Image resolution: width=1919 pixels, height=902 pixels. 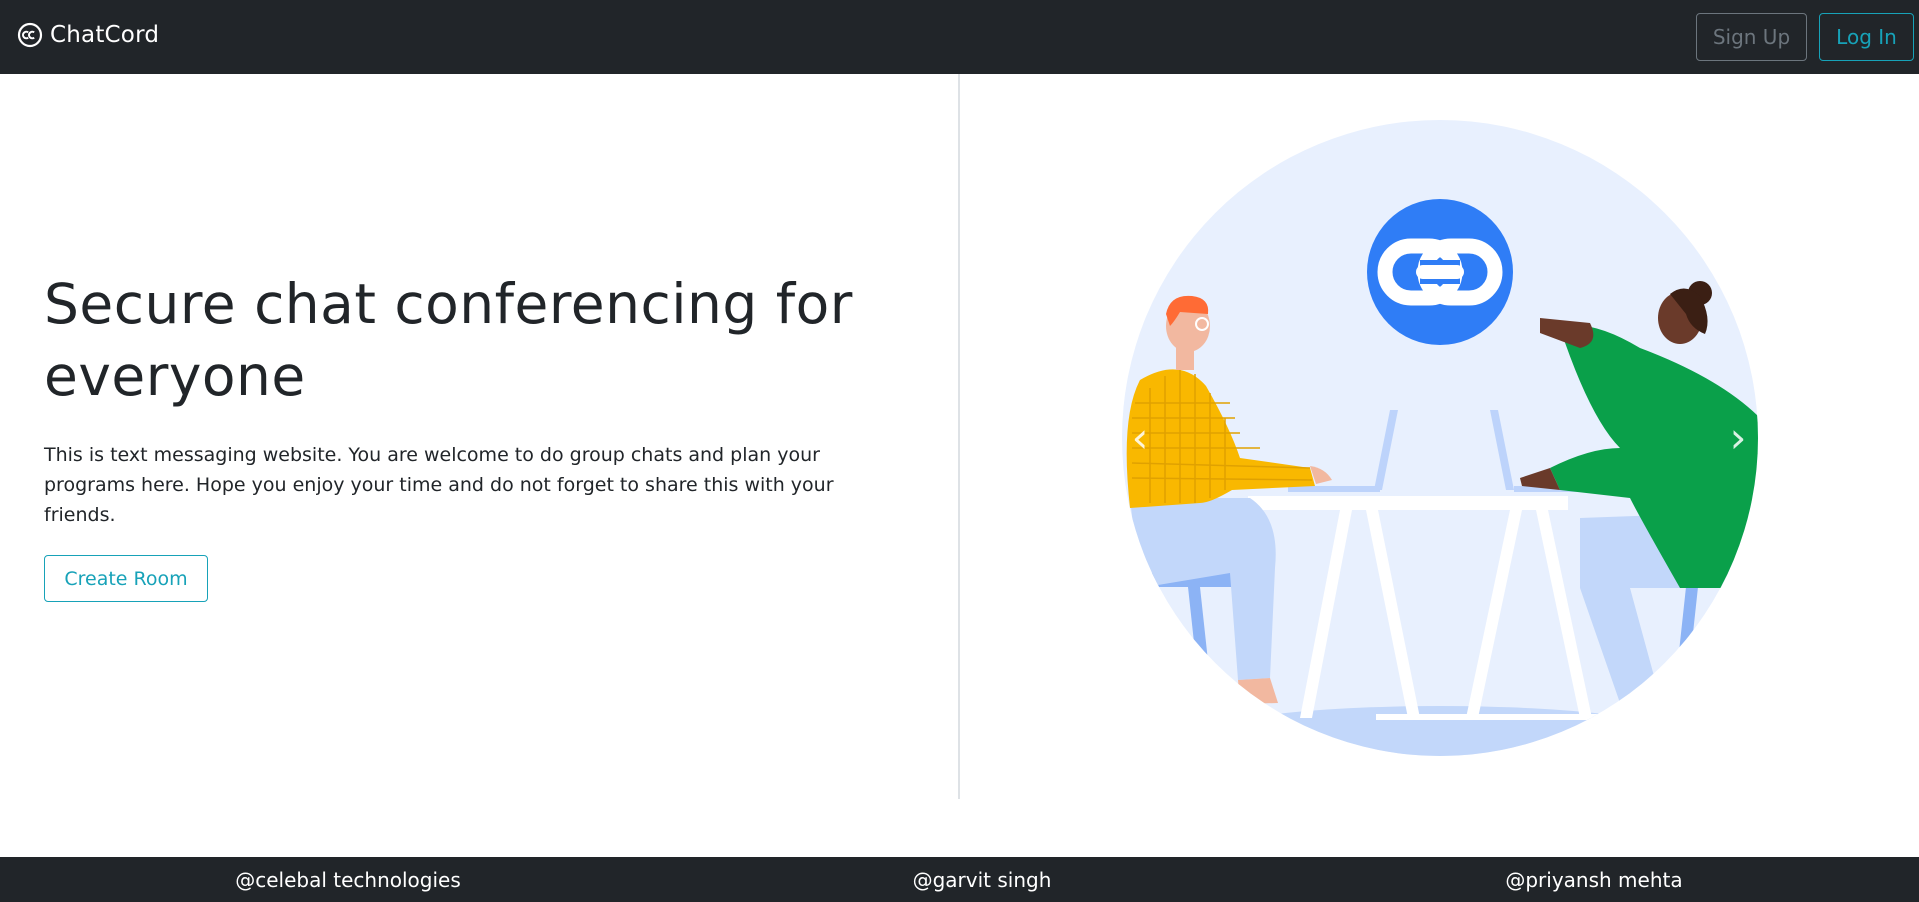 I want to click on login-button: Log In, so click(x=1866, y=37).